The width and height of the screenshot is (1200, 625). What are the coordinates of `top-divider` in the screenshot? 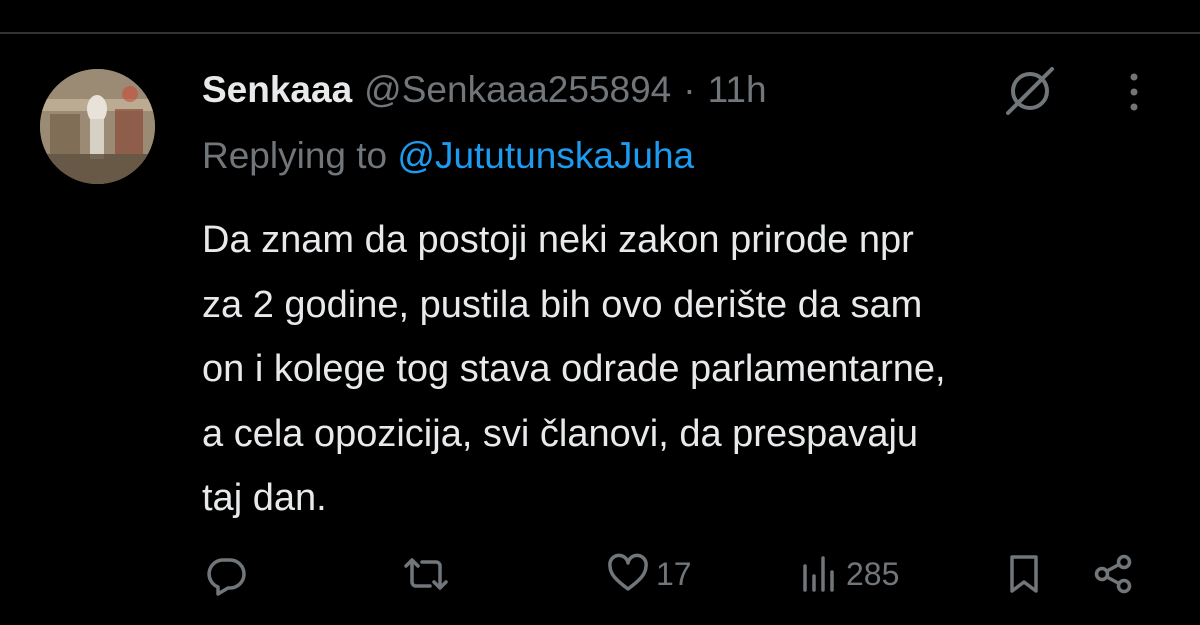 It's located at (600, 33).